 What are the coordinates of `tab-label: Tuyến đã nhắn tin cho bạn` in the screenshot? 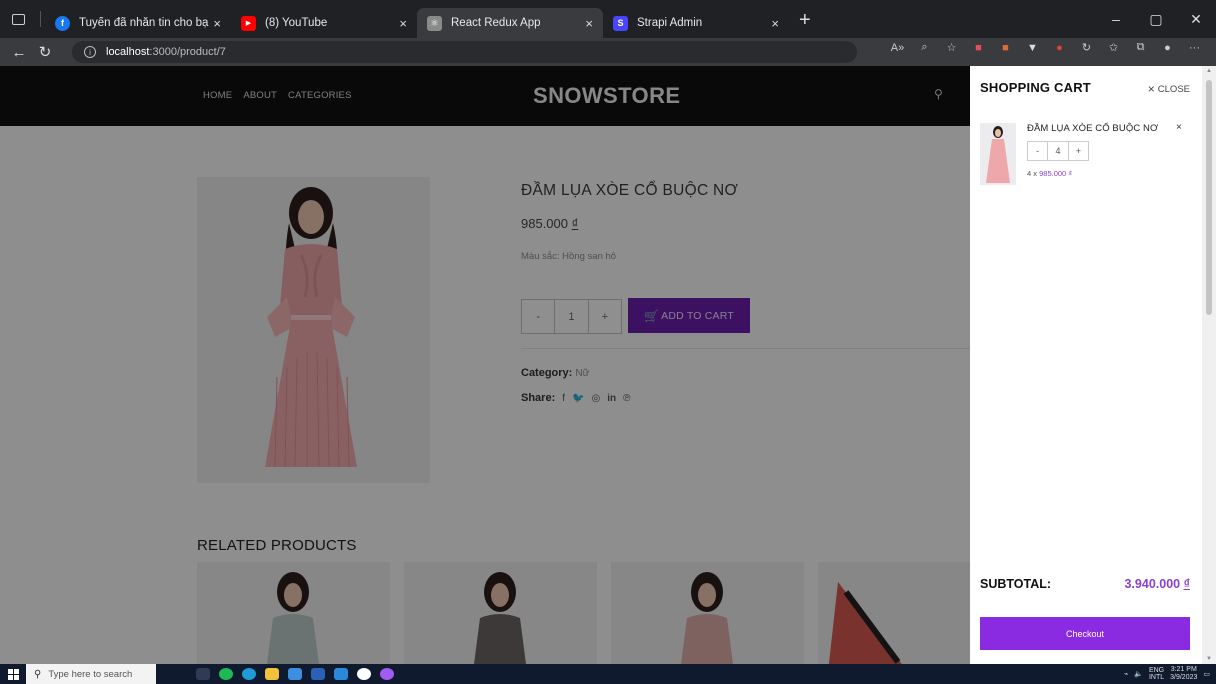 It's located at (144, 23).